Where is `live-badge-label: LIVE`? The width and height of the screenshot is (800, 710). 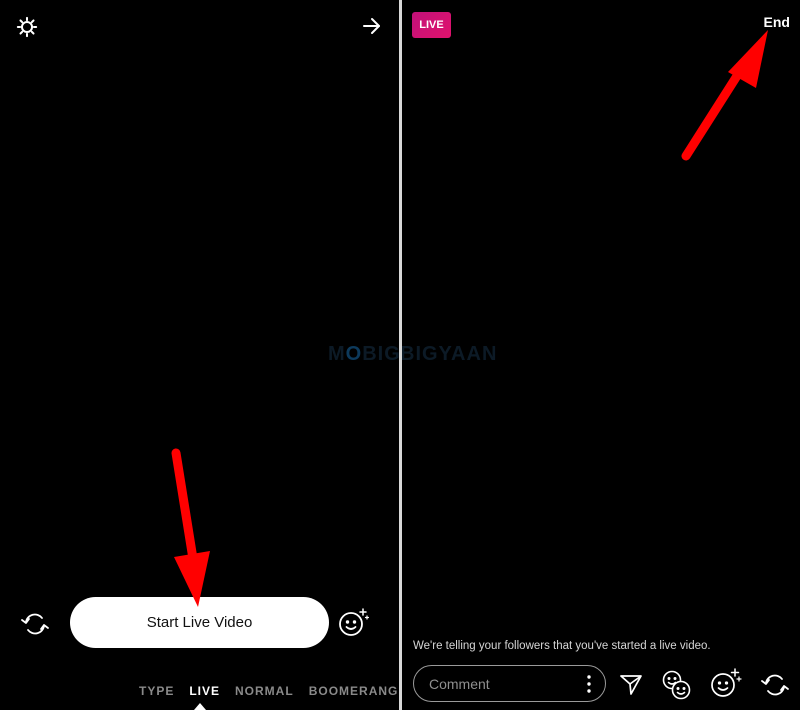 live-badge-label: LIVE is located at coordinates (431, 25).